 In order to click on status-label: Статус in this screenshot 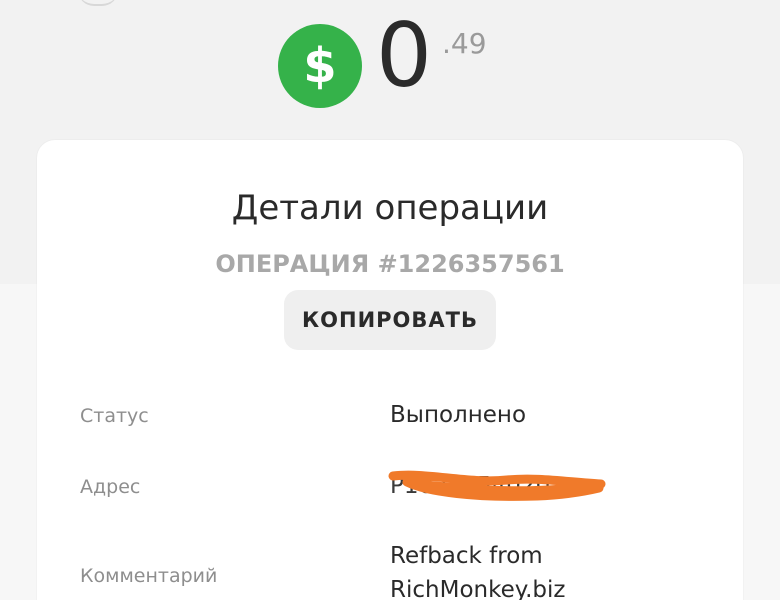, I will do `click(114, 416)`.